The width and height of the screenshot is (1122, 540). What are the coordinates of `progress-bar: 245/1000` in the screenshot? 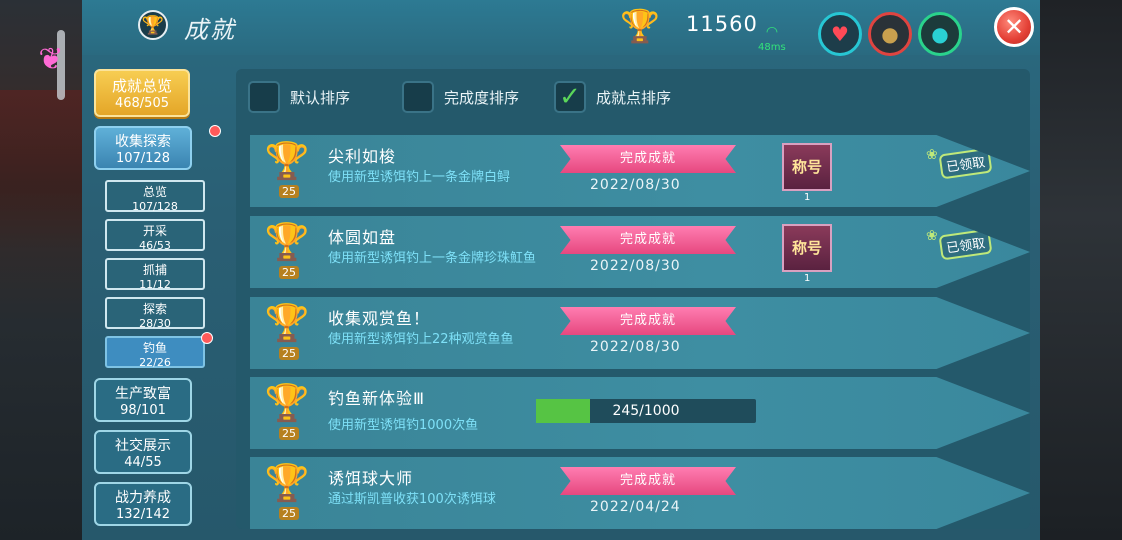 It's located at (646, 411).